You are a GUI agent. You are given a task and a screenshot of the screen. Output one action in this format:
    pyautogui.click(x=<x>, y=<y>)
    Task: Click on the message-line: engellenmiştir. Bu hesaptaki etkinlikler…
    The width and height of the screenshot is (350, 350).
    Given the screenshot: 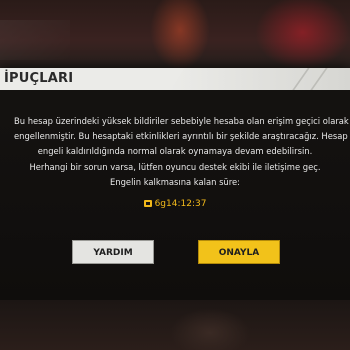 What is the action you would take?
    pyautogui.click(x=181, y=136)
    